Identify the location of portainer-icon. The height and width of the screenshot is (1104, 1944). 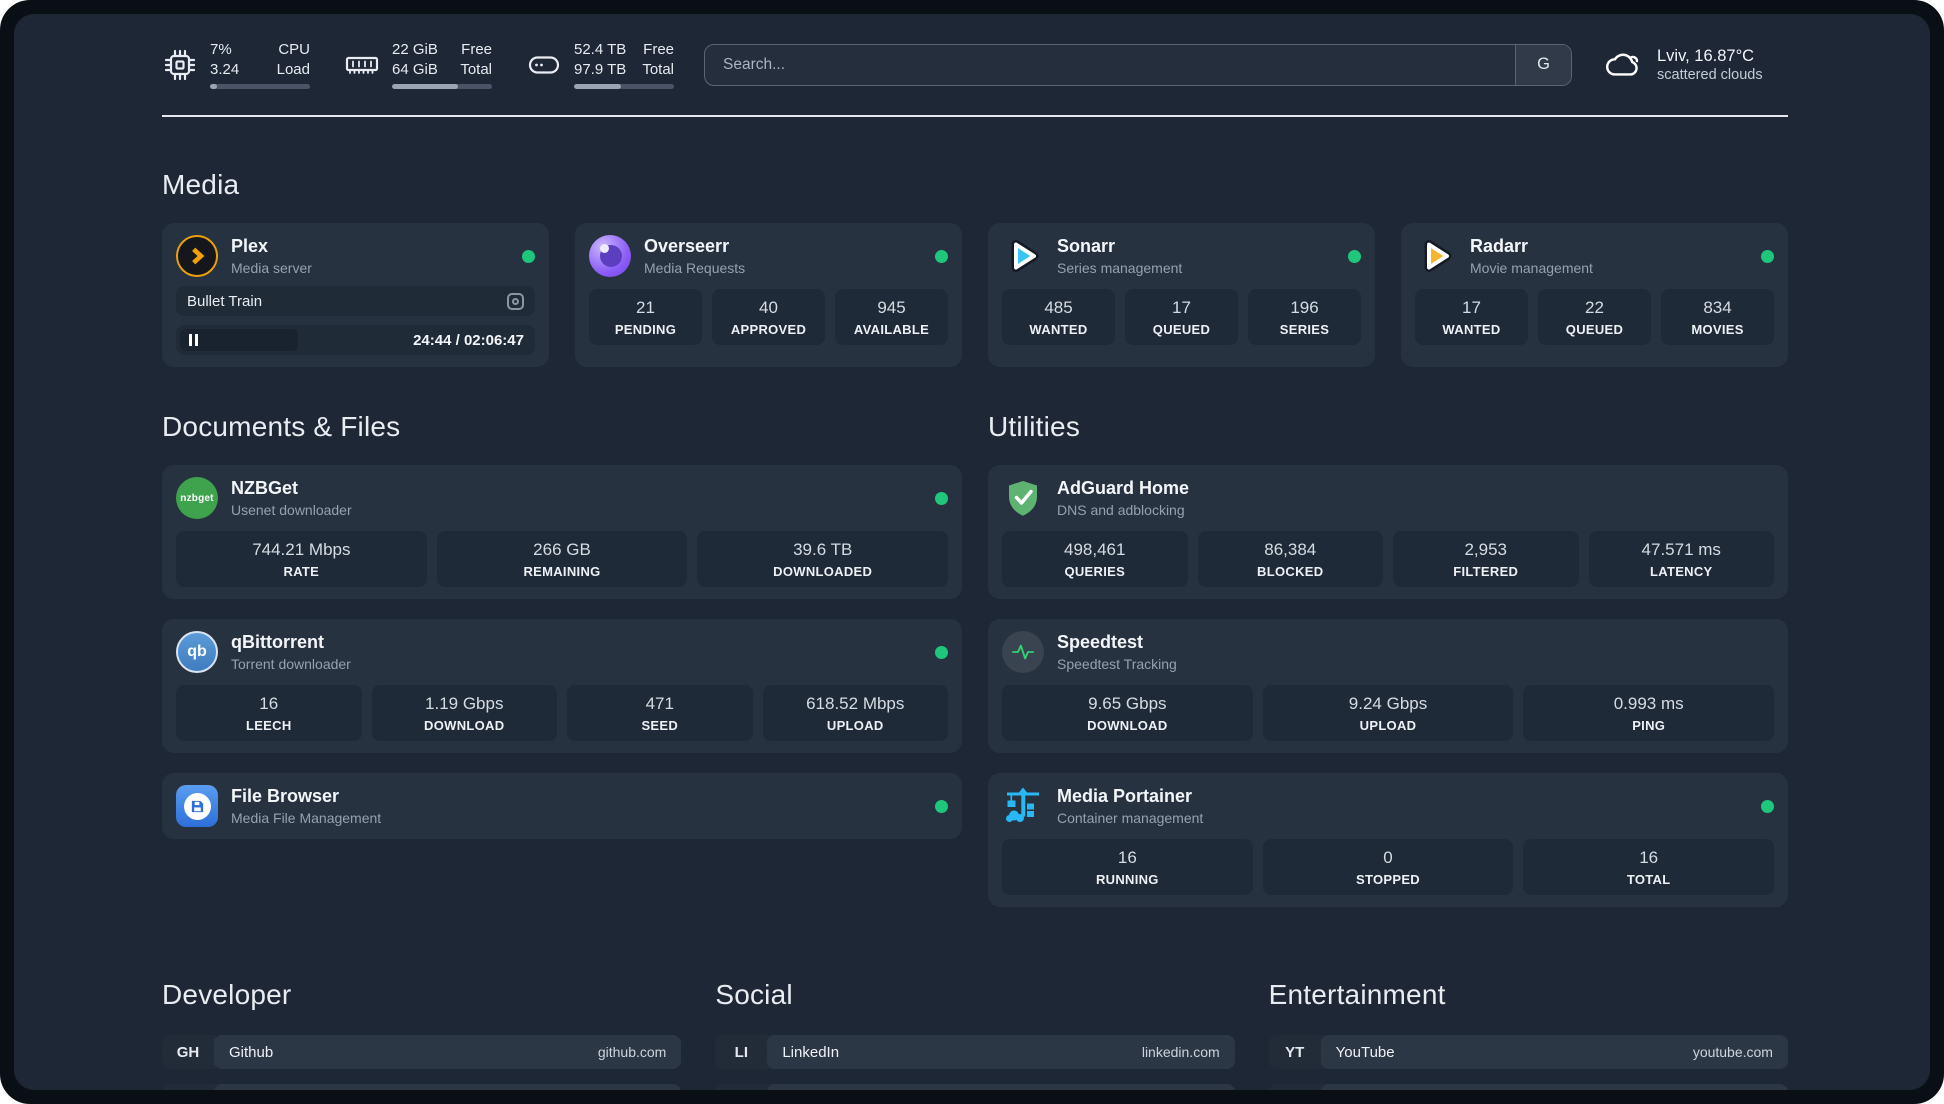
(1023, 806).